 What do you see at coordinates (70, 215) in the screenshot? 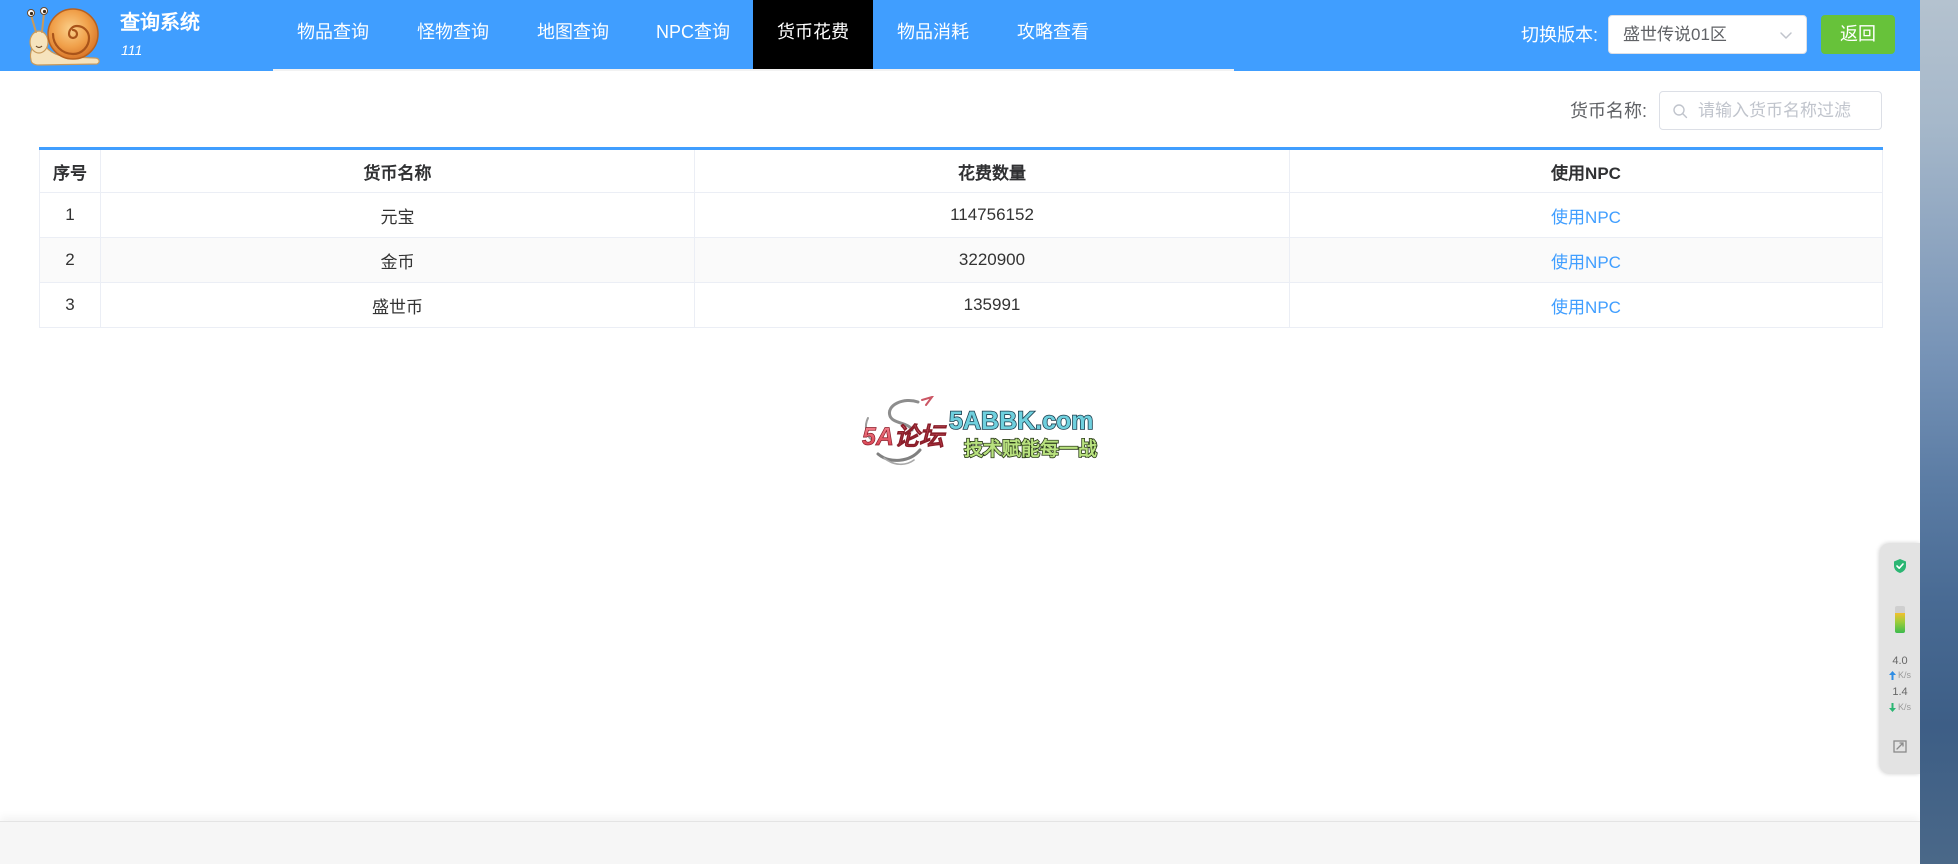
I see `cell-index: 1` at bounding box center [70, 215].